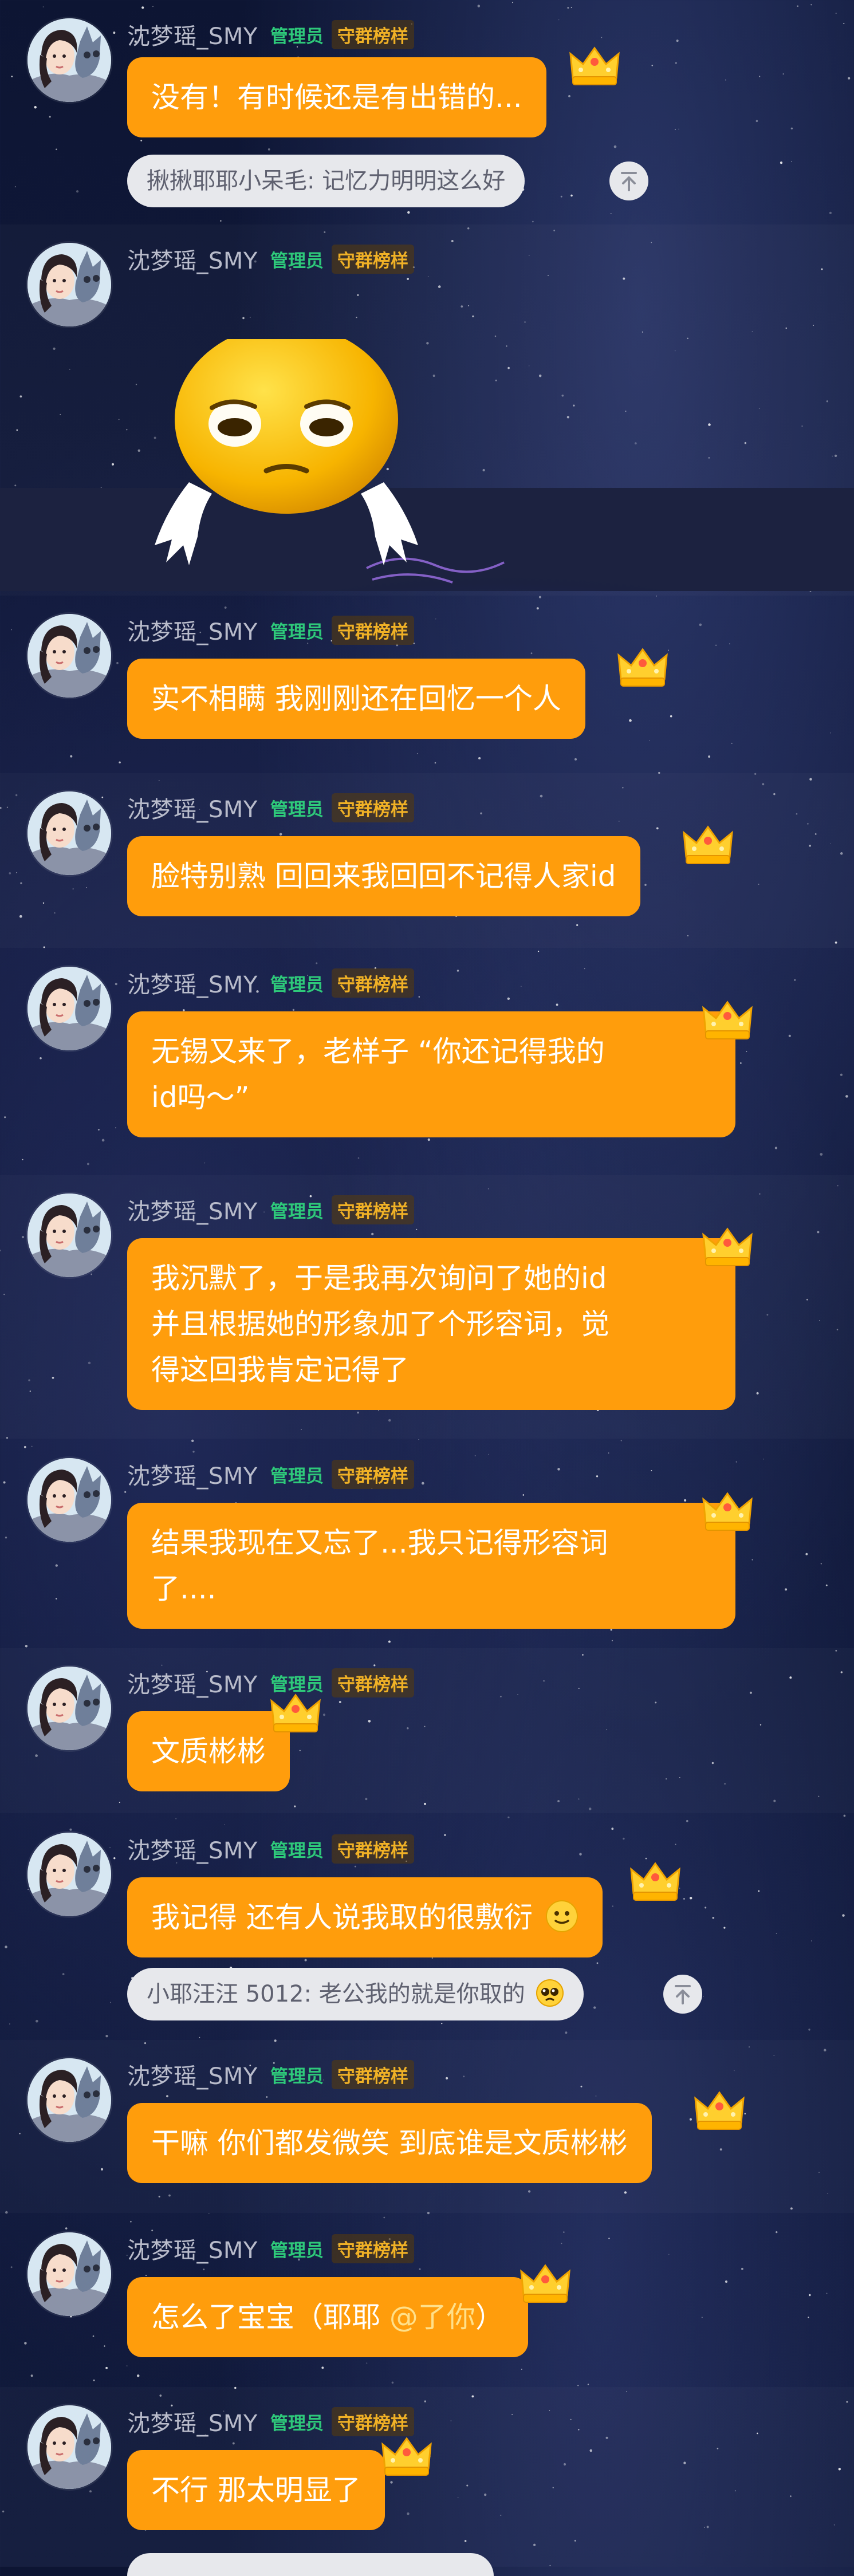 The image size is (854, 2576). I want to click on pleading-emoji-icon, so click(550, 1991).